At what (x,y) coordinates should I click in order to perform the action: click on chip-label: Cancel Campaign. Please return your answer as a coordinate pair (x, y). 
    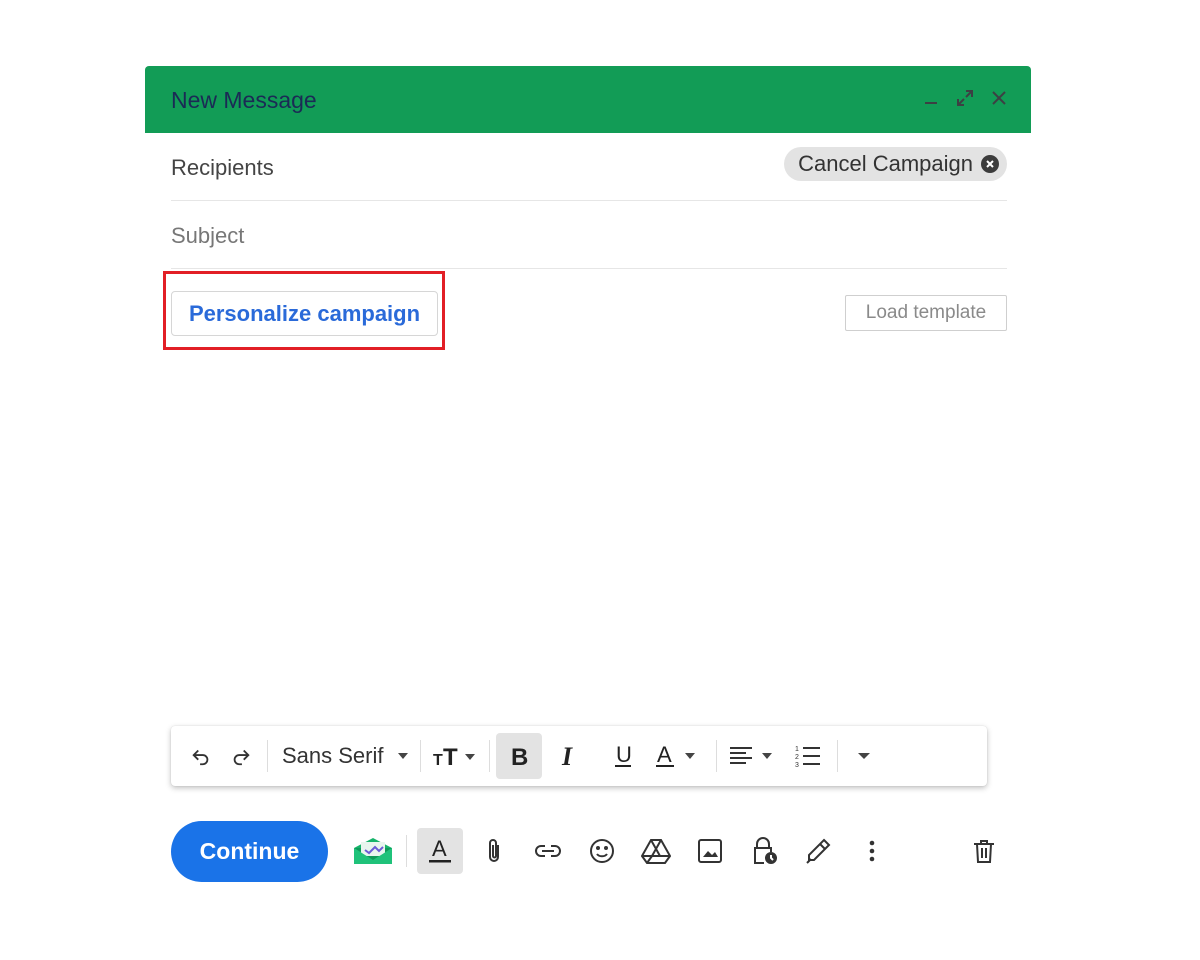
    Looking at the image, I should click on (885, 163).